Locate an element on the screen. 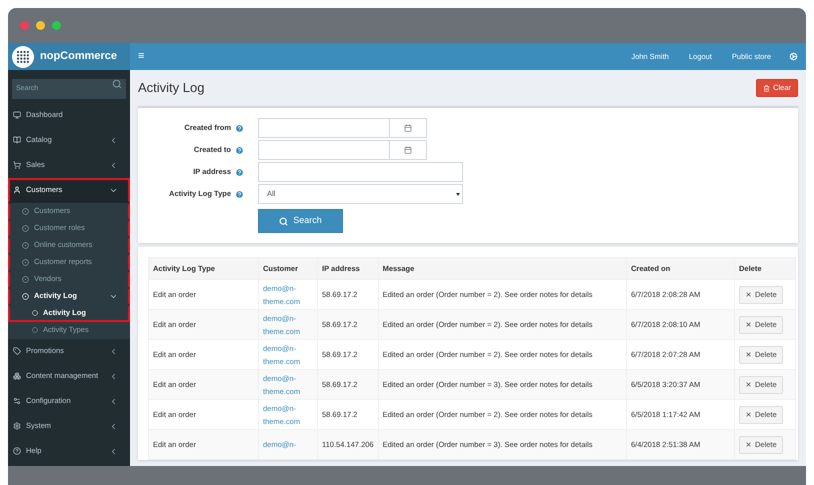 The height and width of the screenshot is (485, 814). menu-toggle: ≡ is located at coordinates (141, 56).